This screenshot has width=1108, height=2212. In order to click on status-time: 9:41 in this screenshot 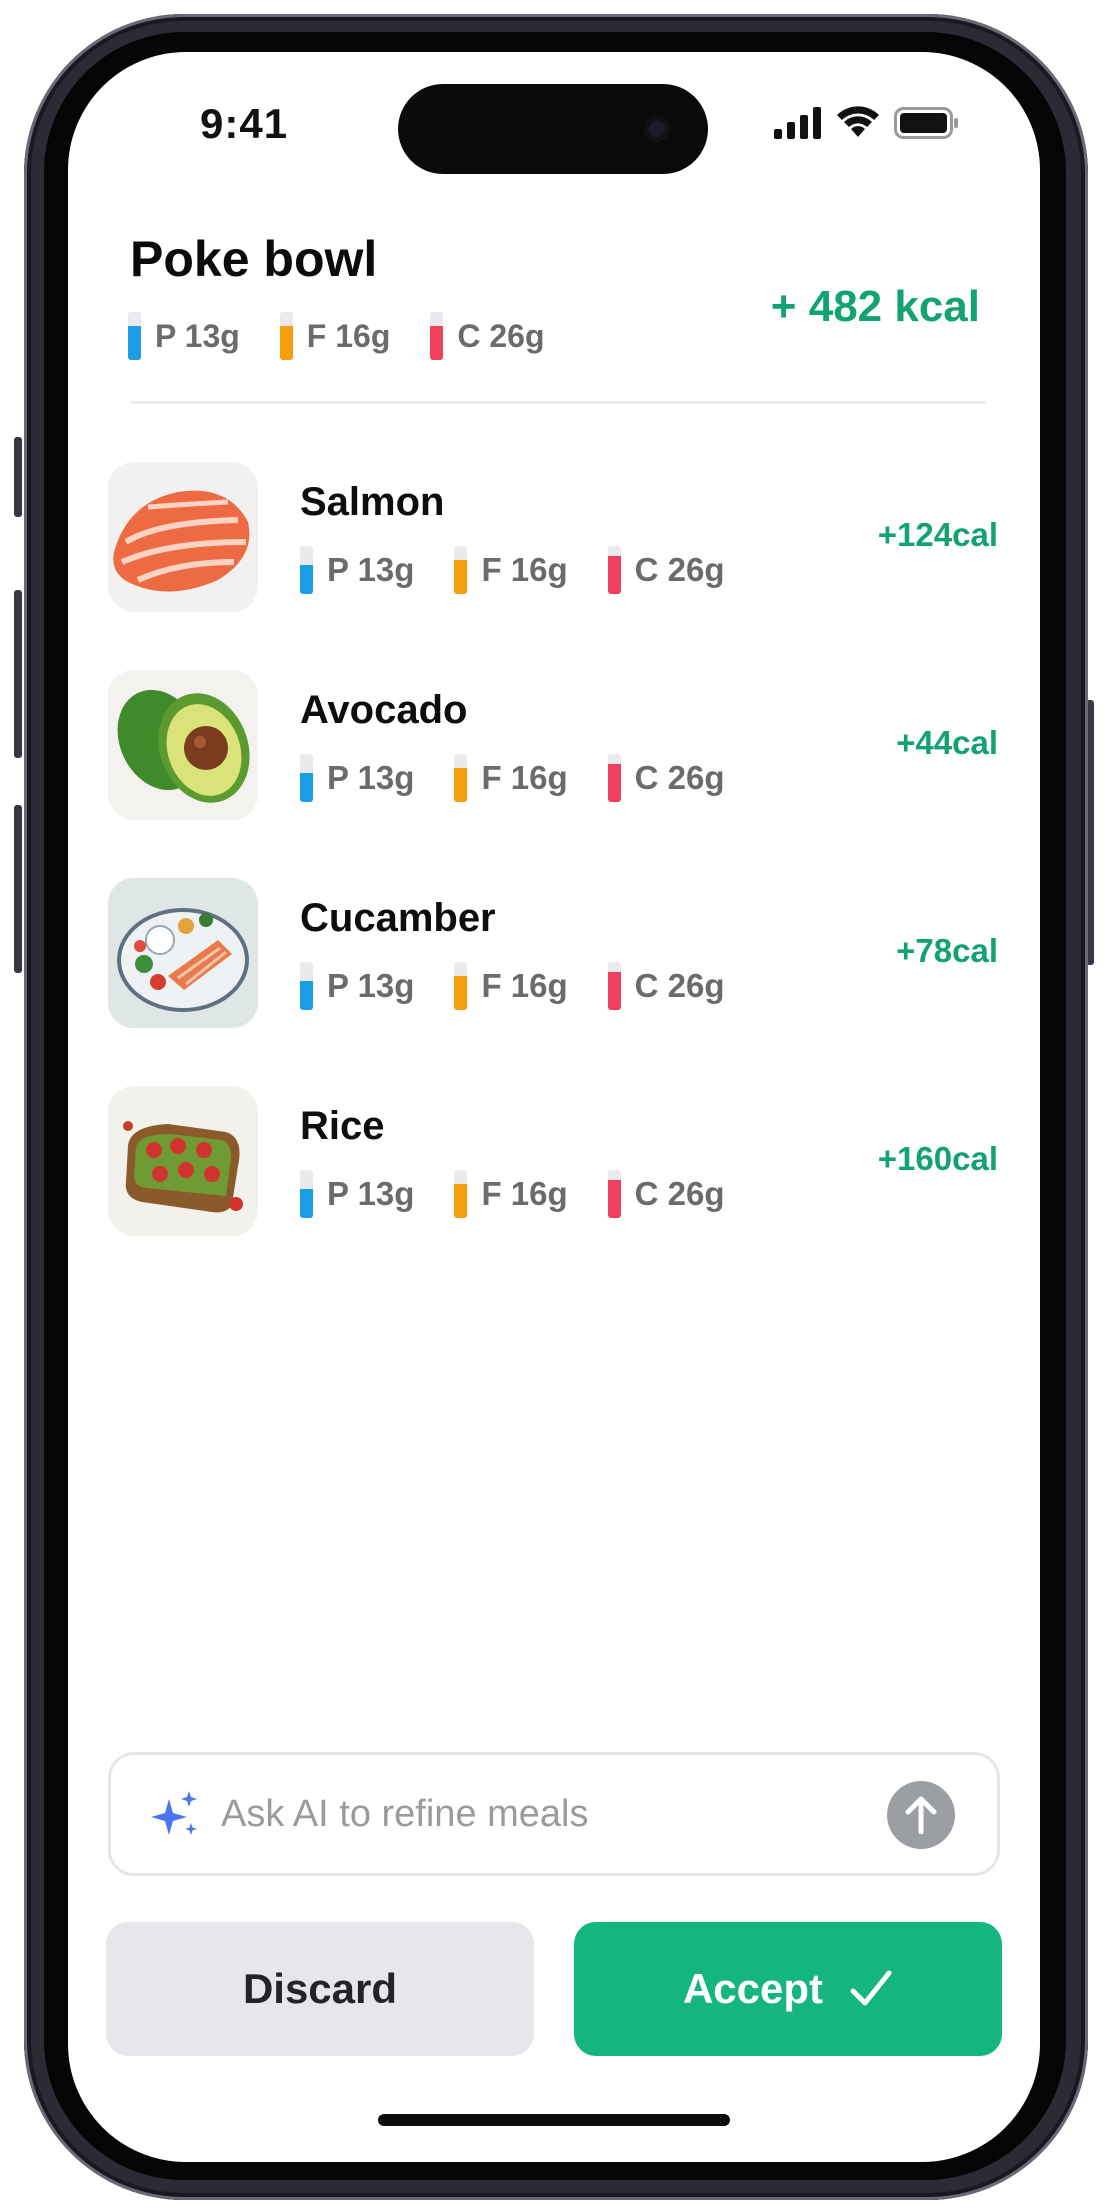, I will do `click(244, 123)`.